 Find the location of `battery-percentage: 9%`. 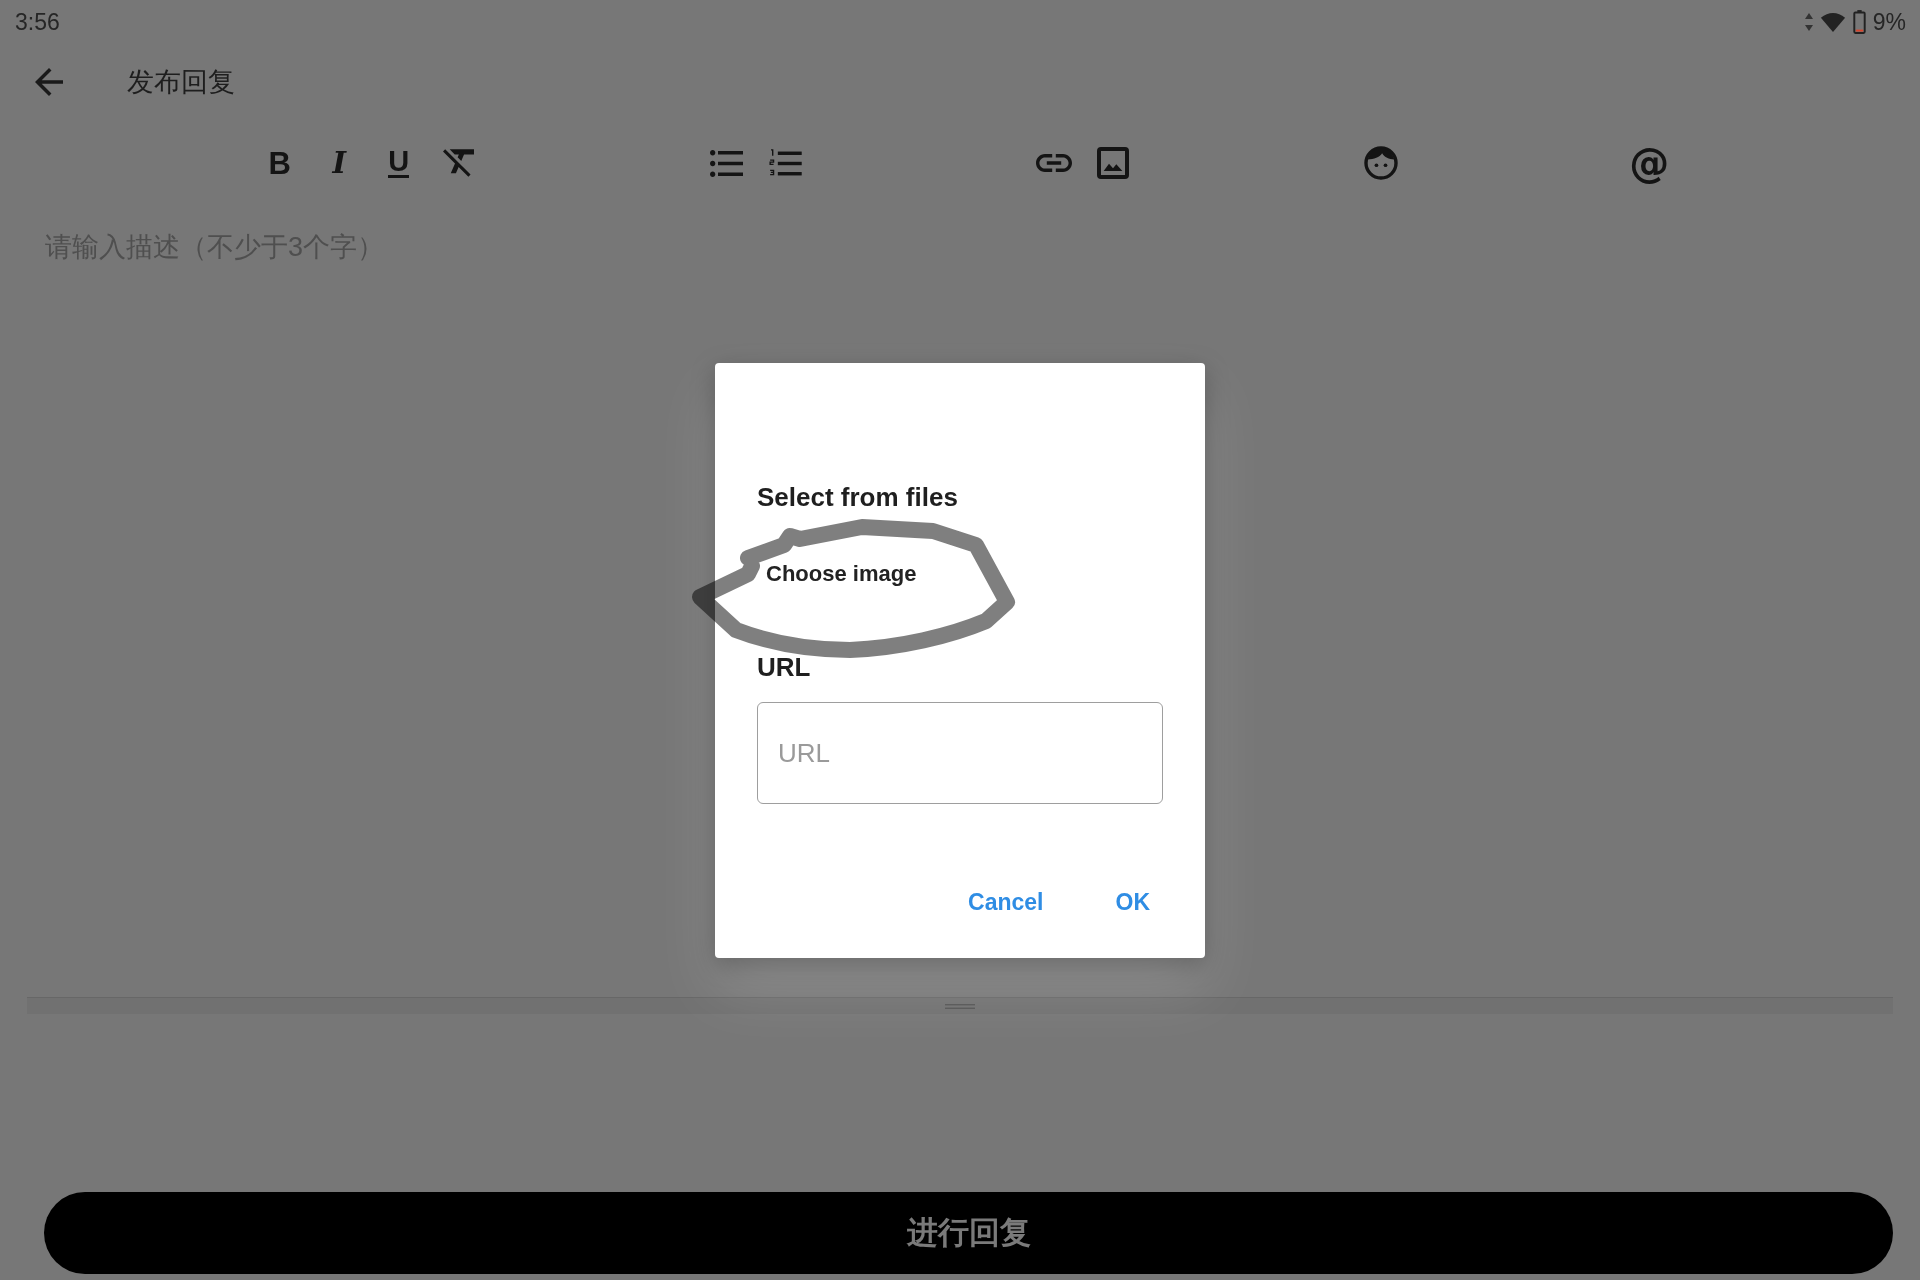

battery-percentage: 9% is located at coordinates (1889, 22).